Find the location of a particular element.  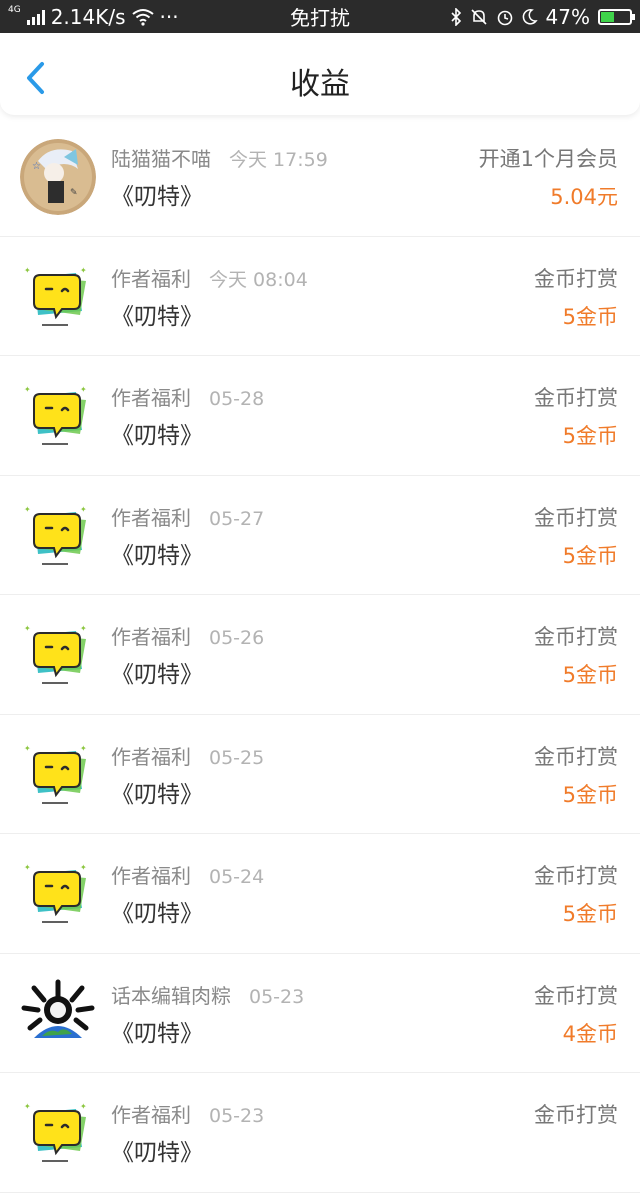

do-not-disturb-label: 免打扰 is located at coordinates (320, 18).